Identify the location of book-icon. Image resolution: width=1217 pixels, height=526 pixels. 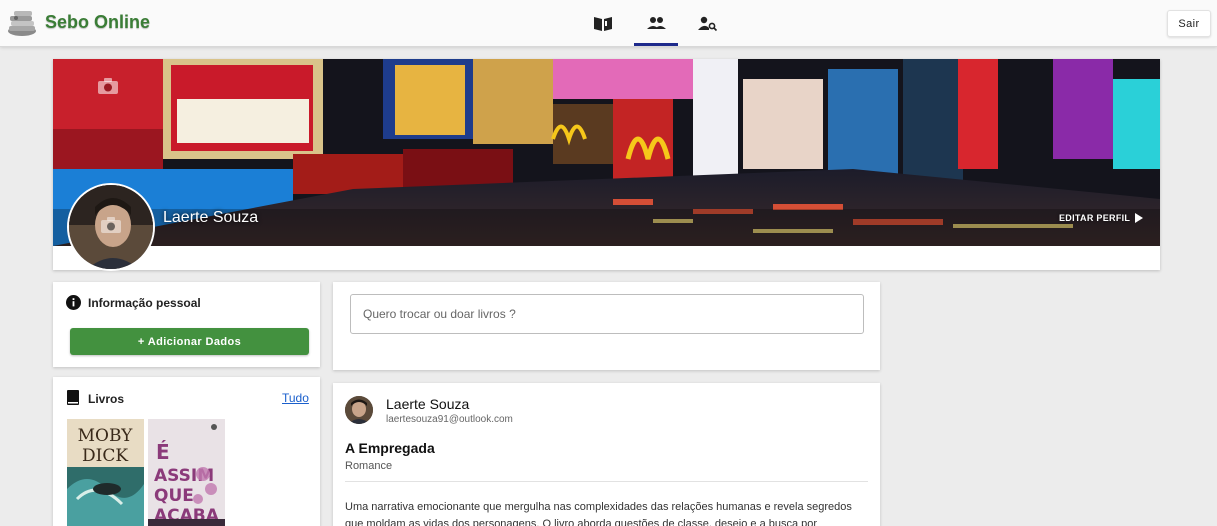
(73, 397).